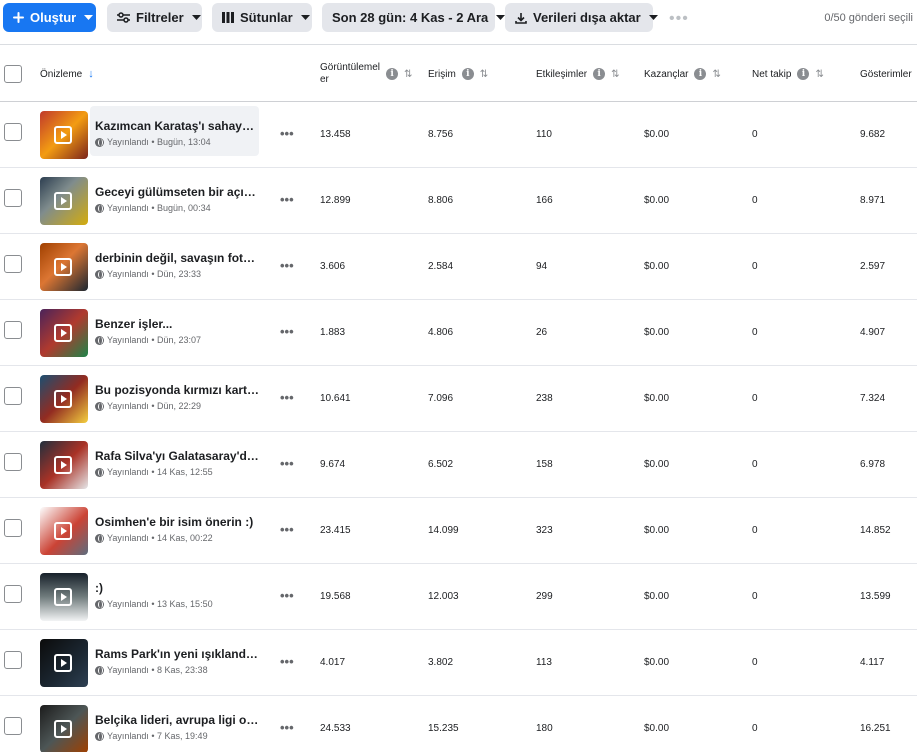 This screenshot has height=752, width=917. What do you see at coordinates (872, 662) in the screenshot?
I see `impressions-value: 4.117` at bounding box center [872, 662].